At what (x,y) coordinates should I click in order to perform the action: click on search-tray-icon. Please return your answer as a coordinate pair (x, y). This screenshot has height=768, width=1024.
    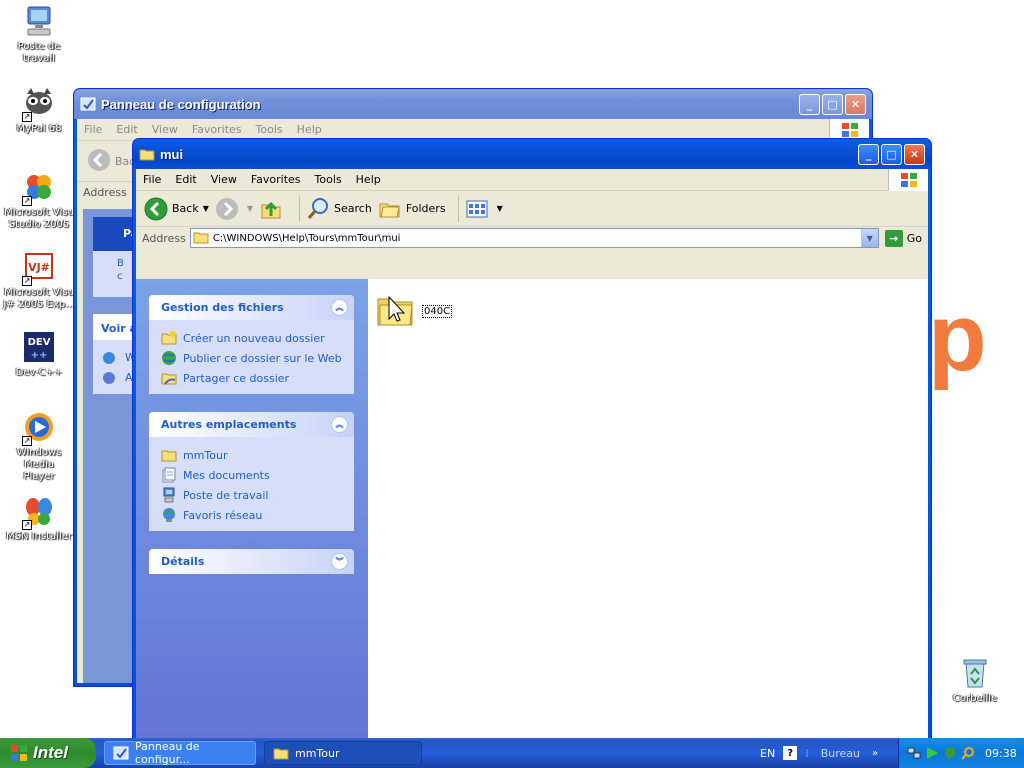
    Looking at the image, I should click on (968, 753).